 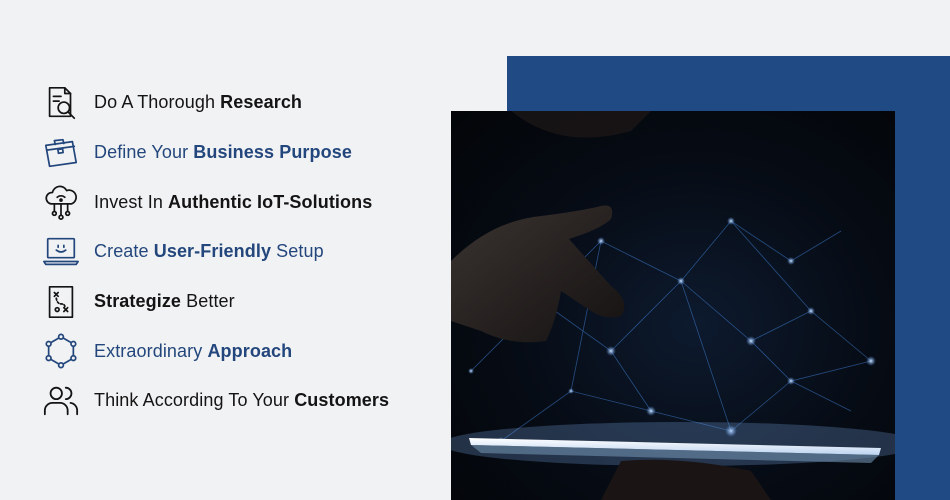 I want to click on tip-customers: Think According To Your Customers, so click(x=240, y=401).